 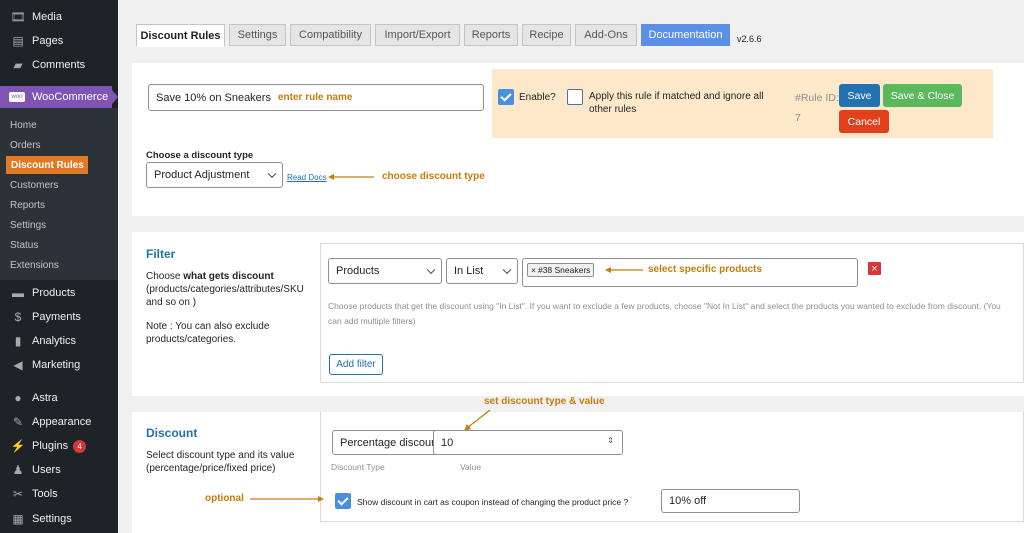 What do you see at coordinates (859, 95) in the screenshot?
I see `save-button: Save` at bounding box center [859, 95].